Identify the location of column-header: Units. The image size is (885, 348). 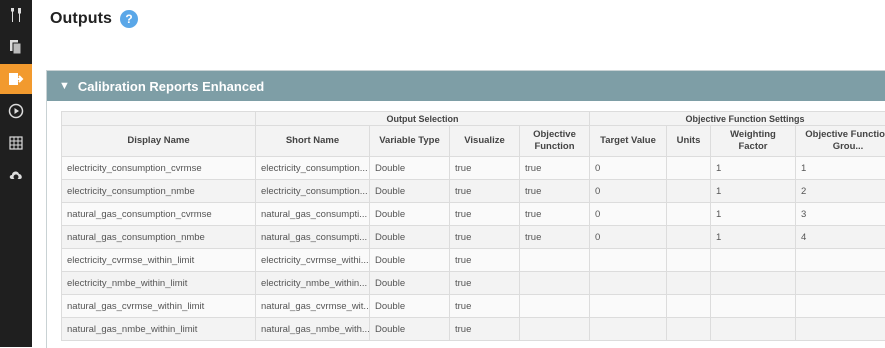
(689, 141).